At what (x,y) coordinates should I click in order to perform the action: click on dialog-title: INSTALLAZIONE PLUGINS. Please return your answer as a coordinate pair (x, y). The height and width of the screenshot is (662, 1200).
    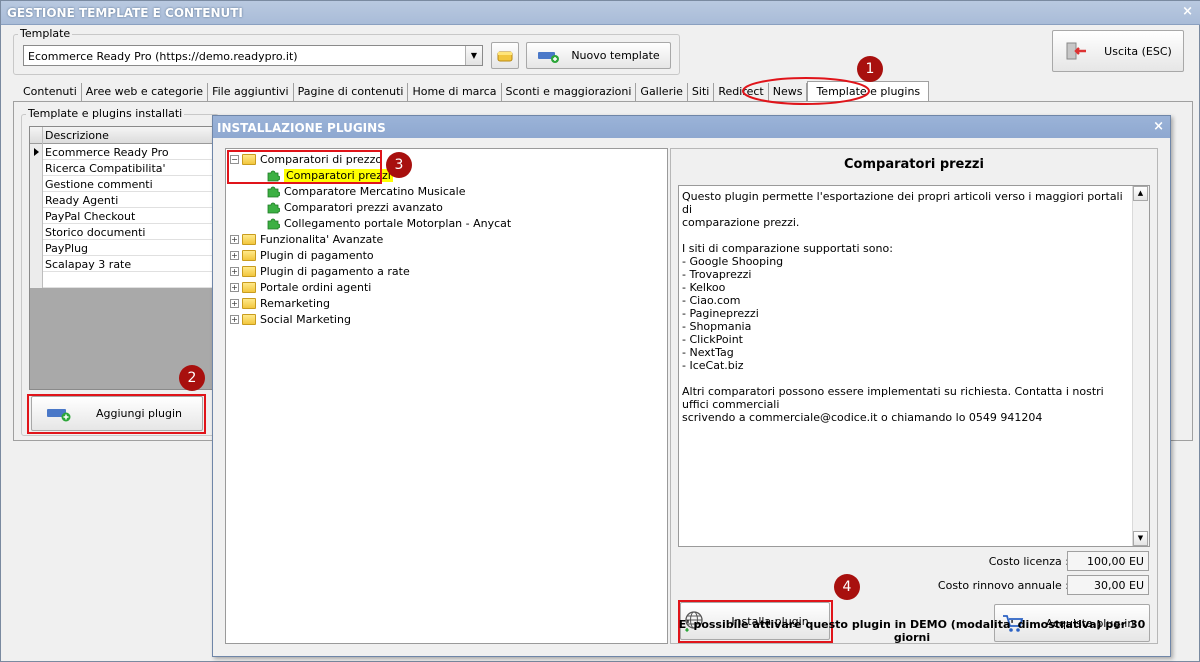
    Looking at the image, I should click on (301, 128).